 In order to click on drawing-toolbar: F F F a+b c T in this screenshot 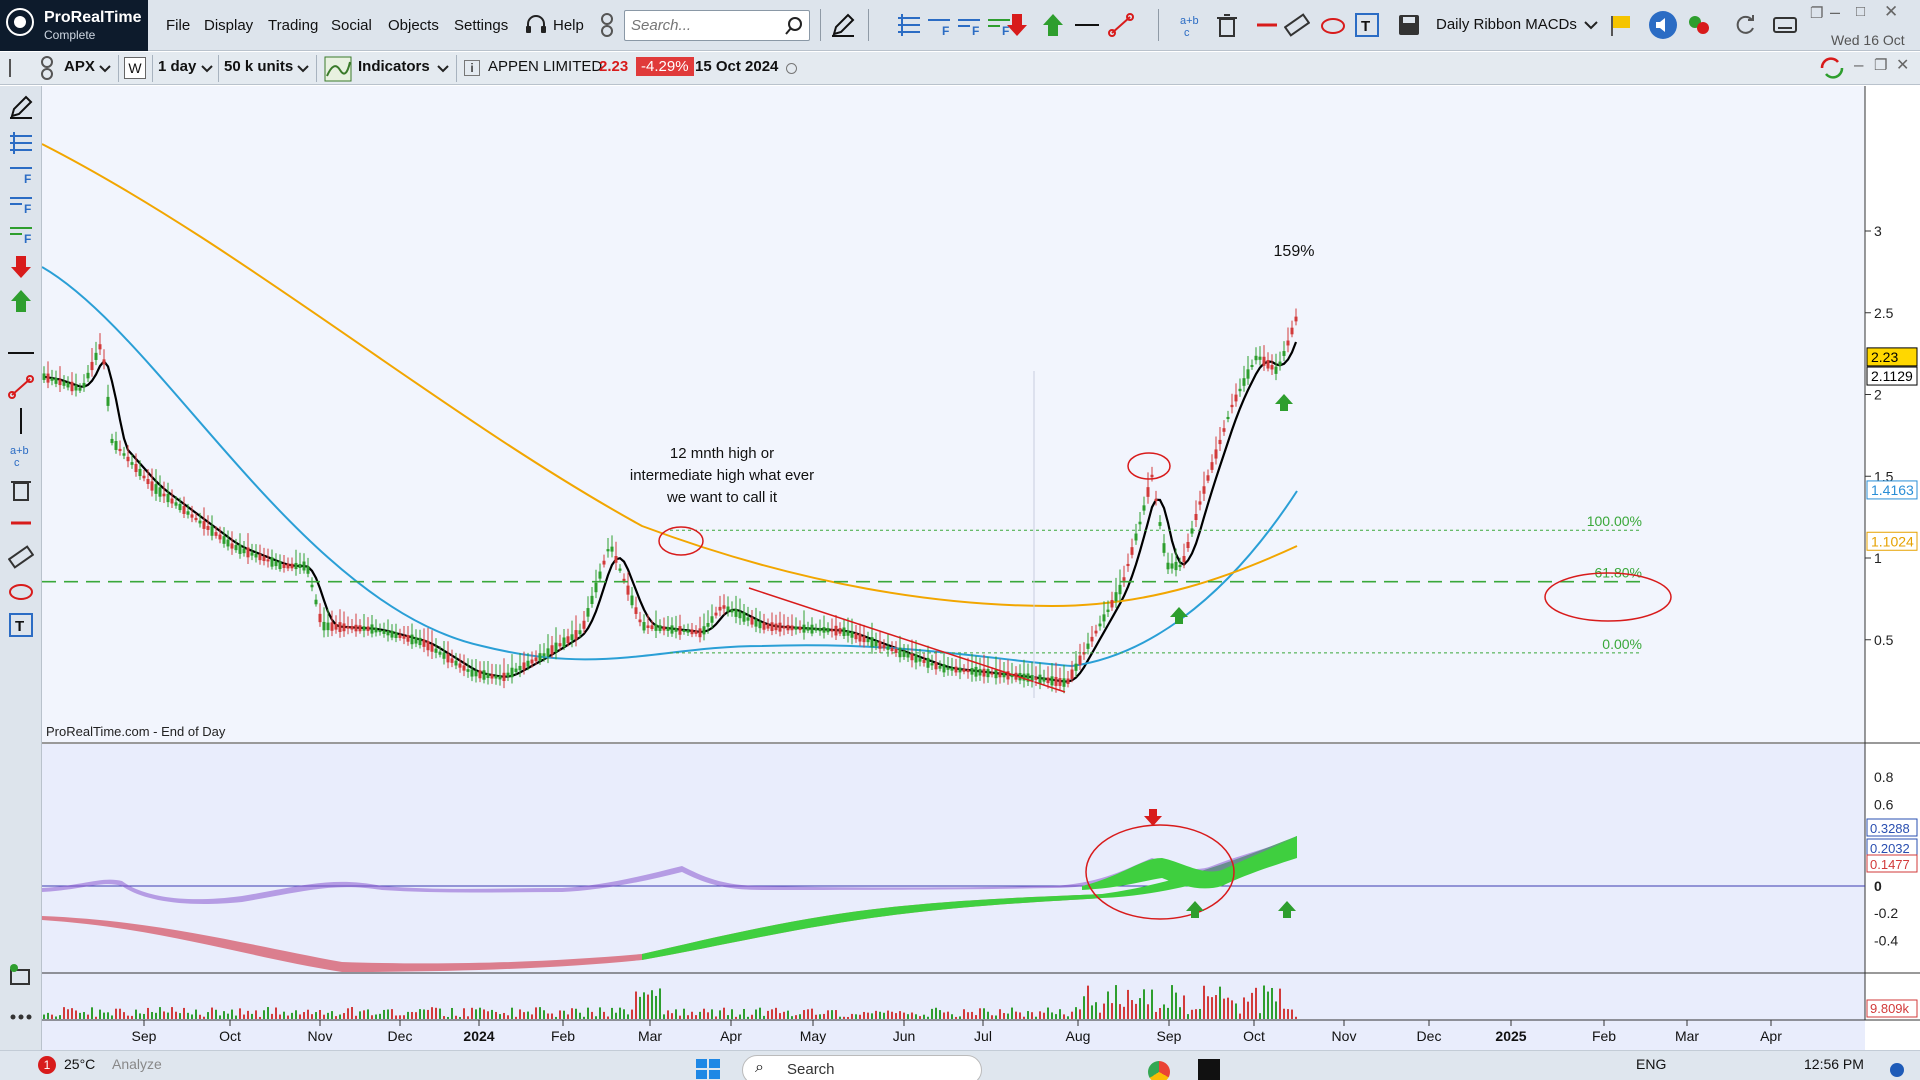, I will do `click(21, 568)`.